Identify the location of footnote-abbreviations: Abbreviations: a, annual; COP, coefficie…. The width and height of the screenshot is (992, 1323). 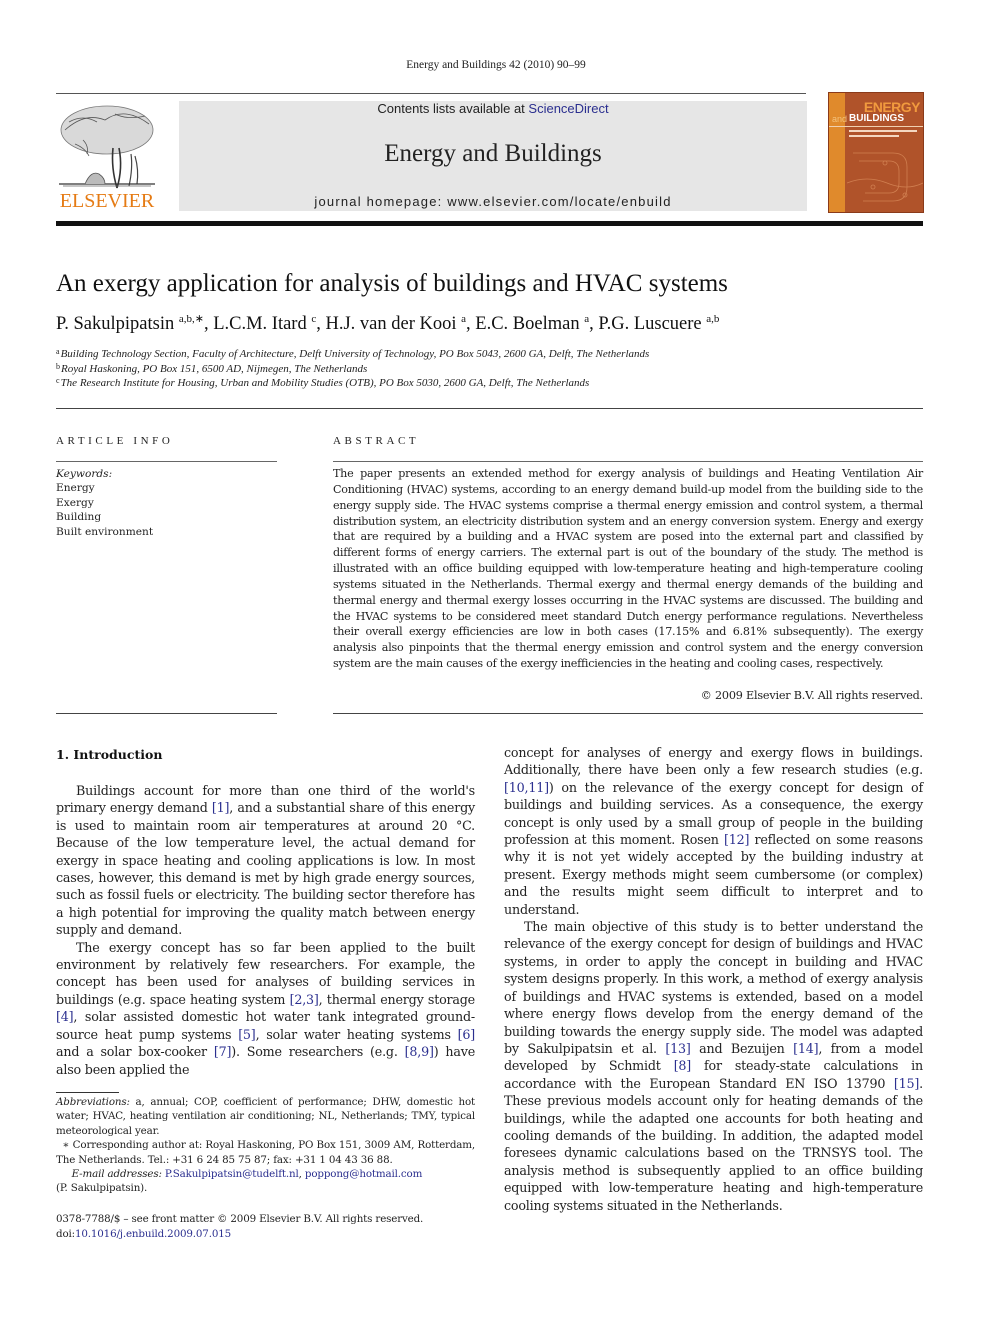
(265, 1116).